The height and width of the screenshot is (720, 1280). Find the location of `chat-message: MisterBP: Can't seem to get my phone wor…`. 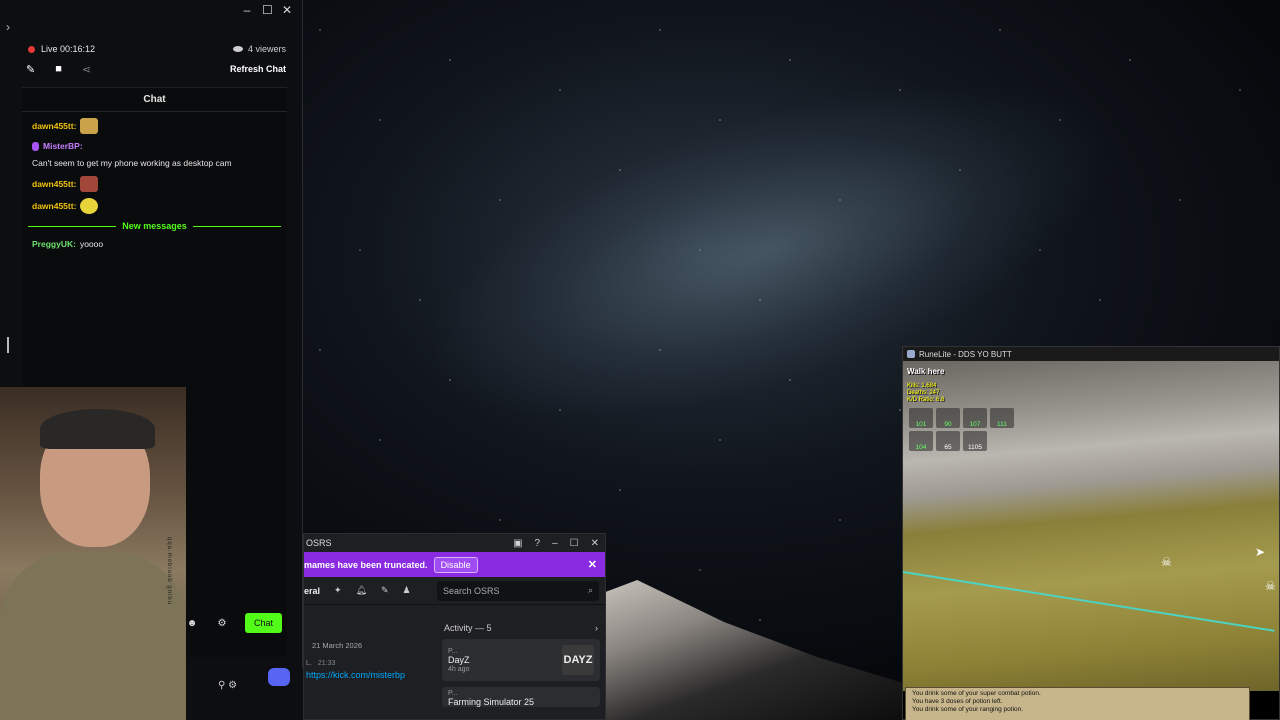

chat-message: MisterBP: Can't seem to get my phone wor… is located at coordinates (154, 155).